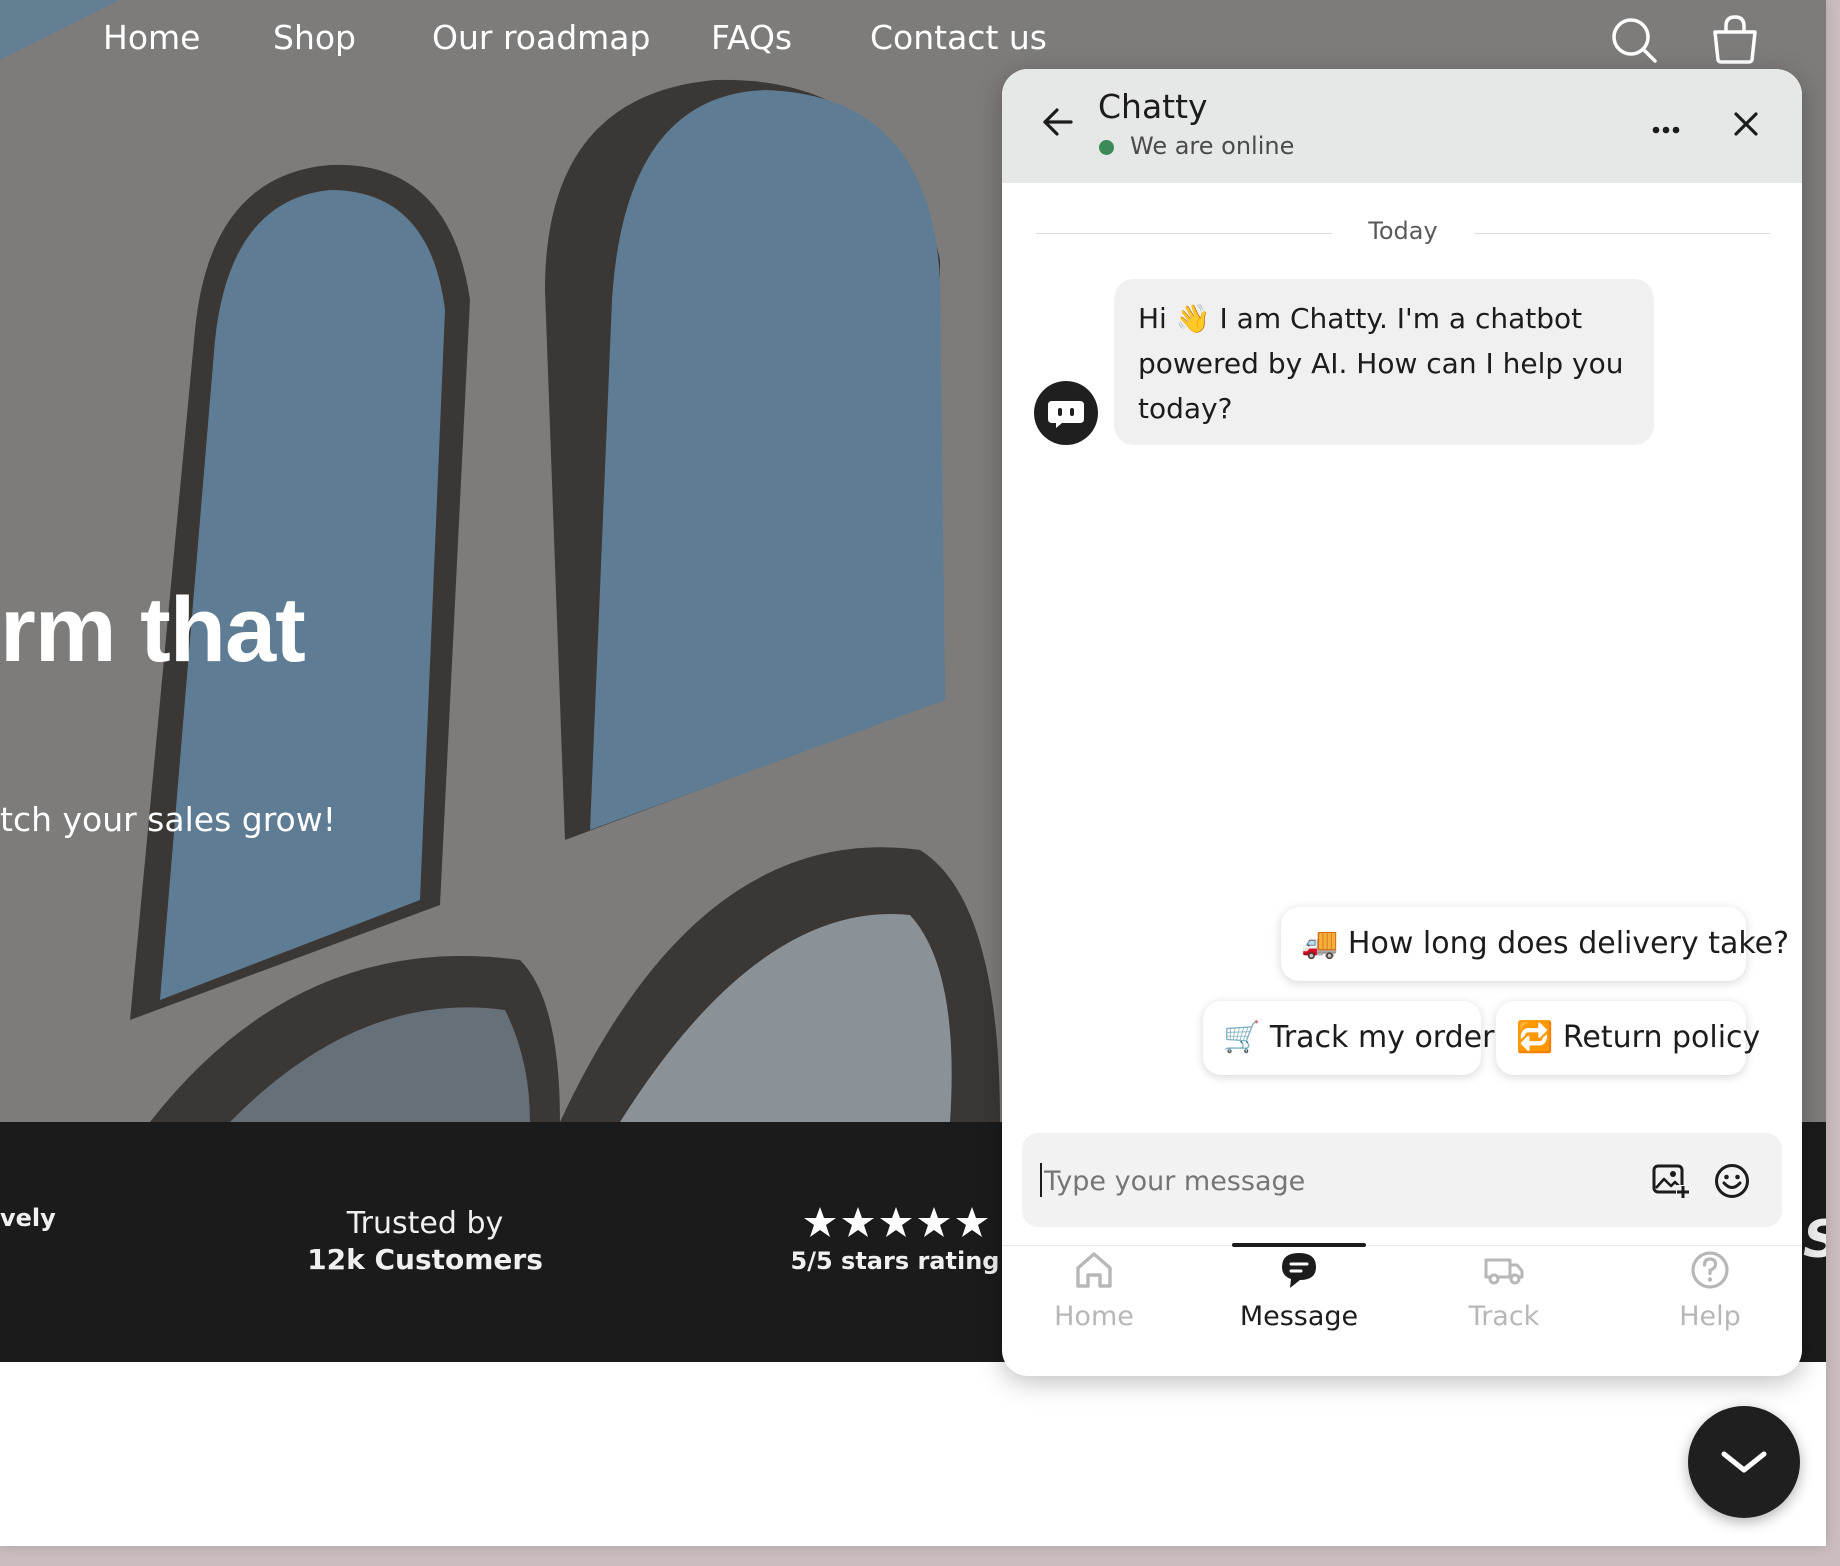  What do you see at coordinates (1671, 1183) in the screenshot?
I see `image-upload-icon` at bounding box center [1671, 1183].